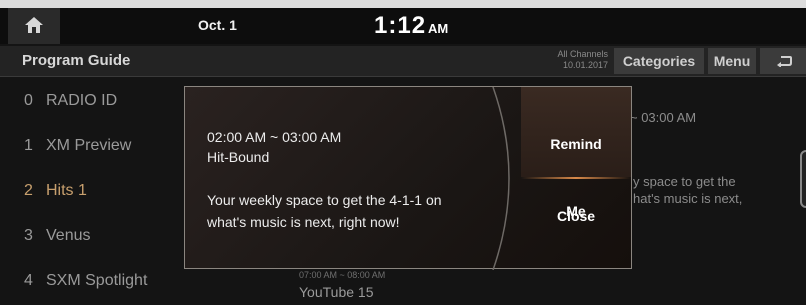  Describe the element at coordinates (336, 292) in the screenshot. I see `background-program-title-bottom: YouTube 15` at that location.